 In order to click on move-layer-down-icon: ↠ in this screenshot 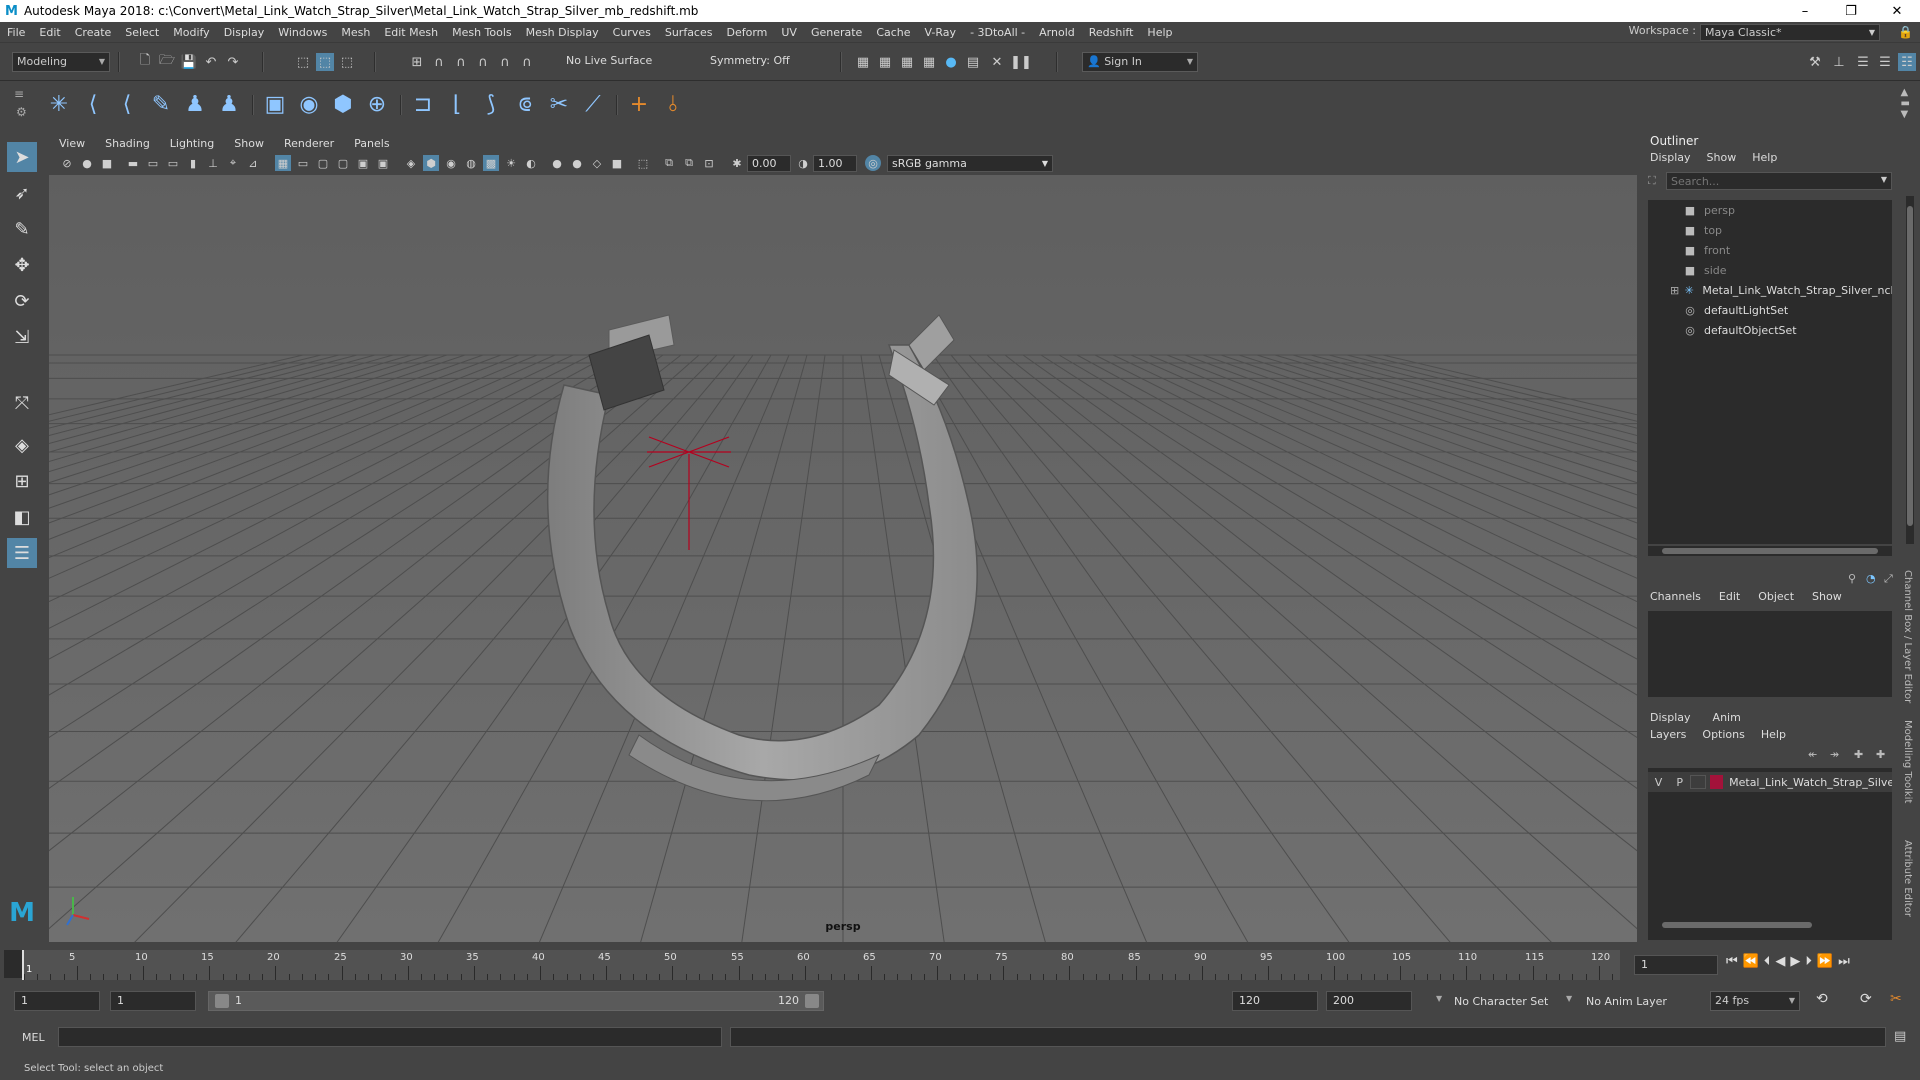, I will do `click(1834, 754)`.